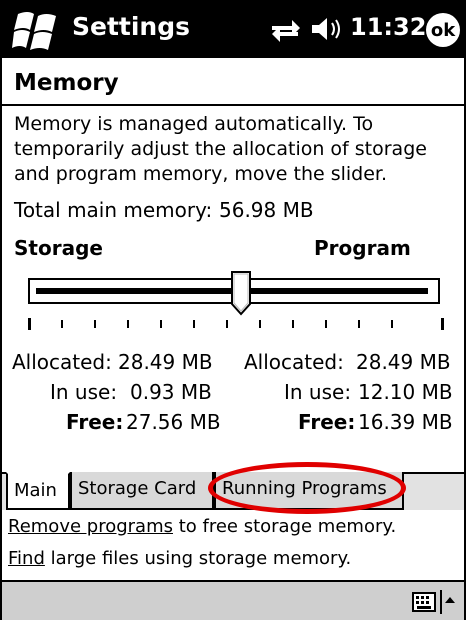 Image resolution: width=466 pixels, height=620 pixels. What do you see at coordinates (84, 392) in the screenshot?
I see `storage-in-use-label: In use:` at bounding box center [84, 392].